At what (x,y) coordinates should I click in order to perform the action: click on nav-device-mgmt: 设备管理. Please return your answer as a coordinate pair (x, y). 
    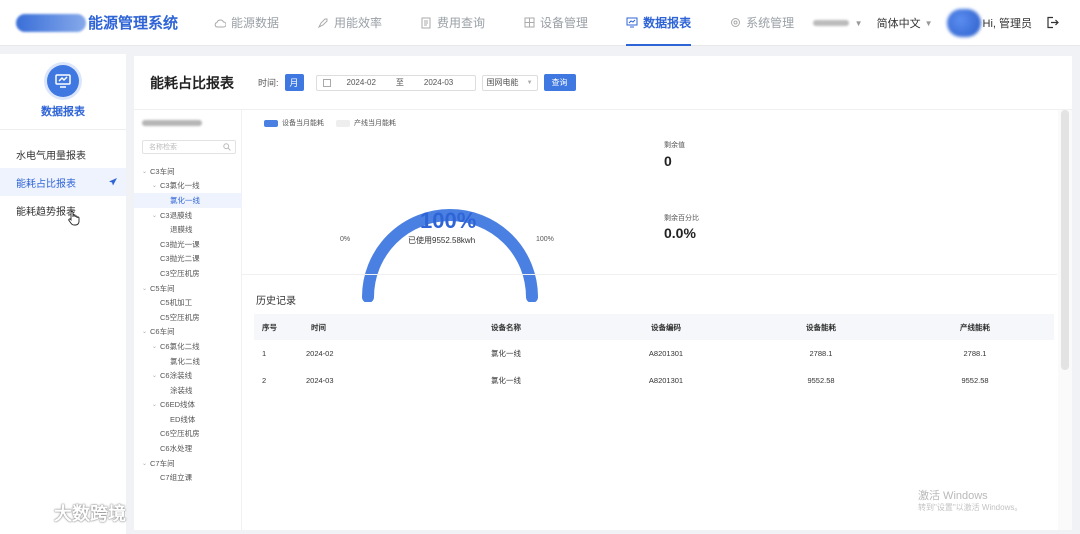
    Looking at the image, I should click on (555, 23).